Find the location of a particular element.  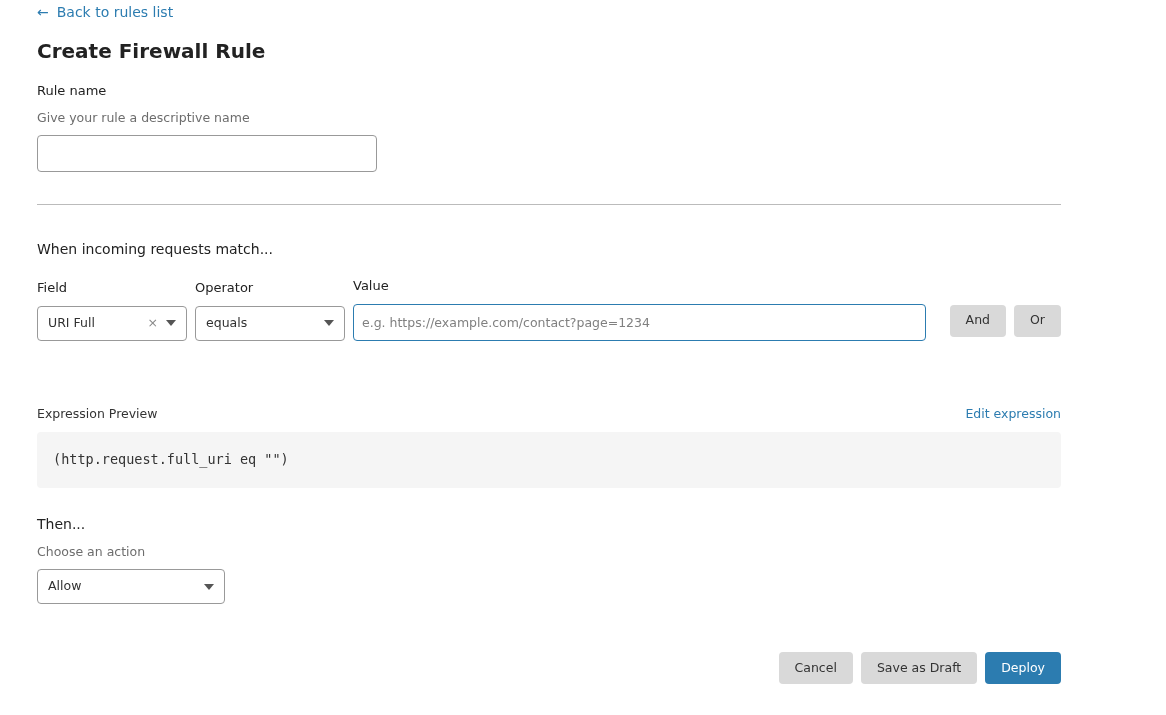

primary-button: Deploy is located at coordinates (1023, 668).